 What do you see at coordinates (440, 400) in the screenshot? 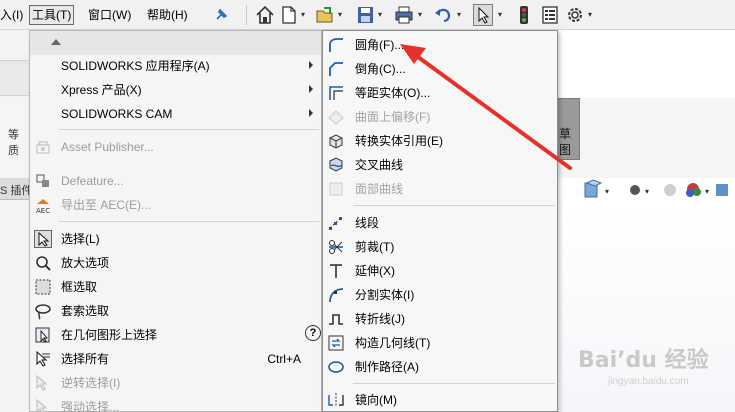
I see `menu-item-mirror: 镜向(M)` at bounding box center [440, 400].